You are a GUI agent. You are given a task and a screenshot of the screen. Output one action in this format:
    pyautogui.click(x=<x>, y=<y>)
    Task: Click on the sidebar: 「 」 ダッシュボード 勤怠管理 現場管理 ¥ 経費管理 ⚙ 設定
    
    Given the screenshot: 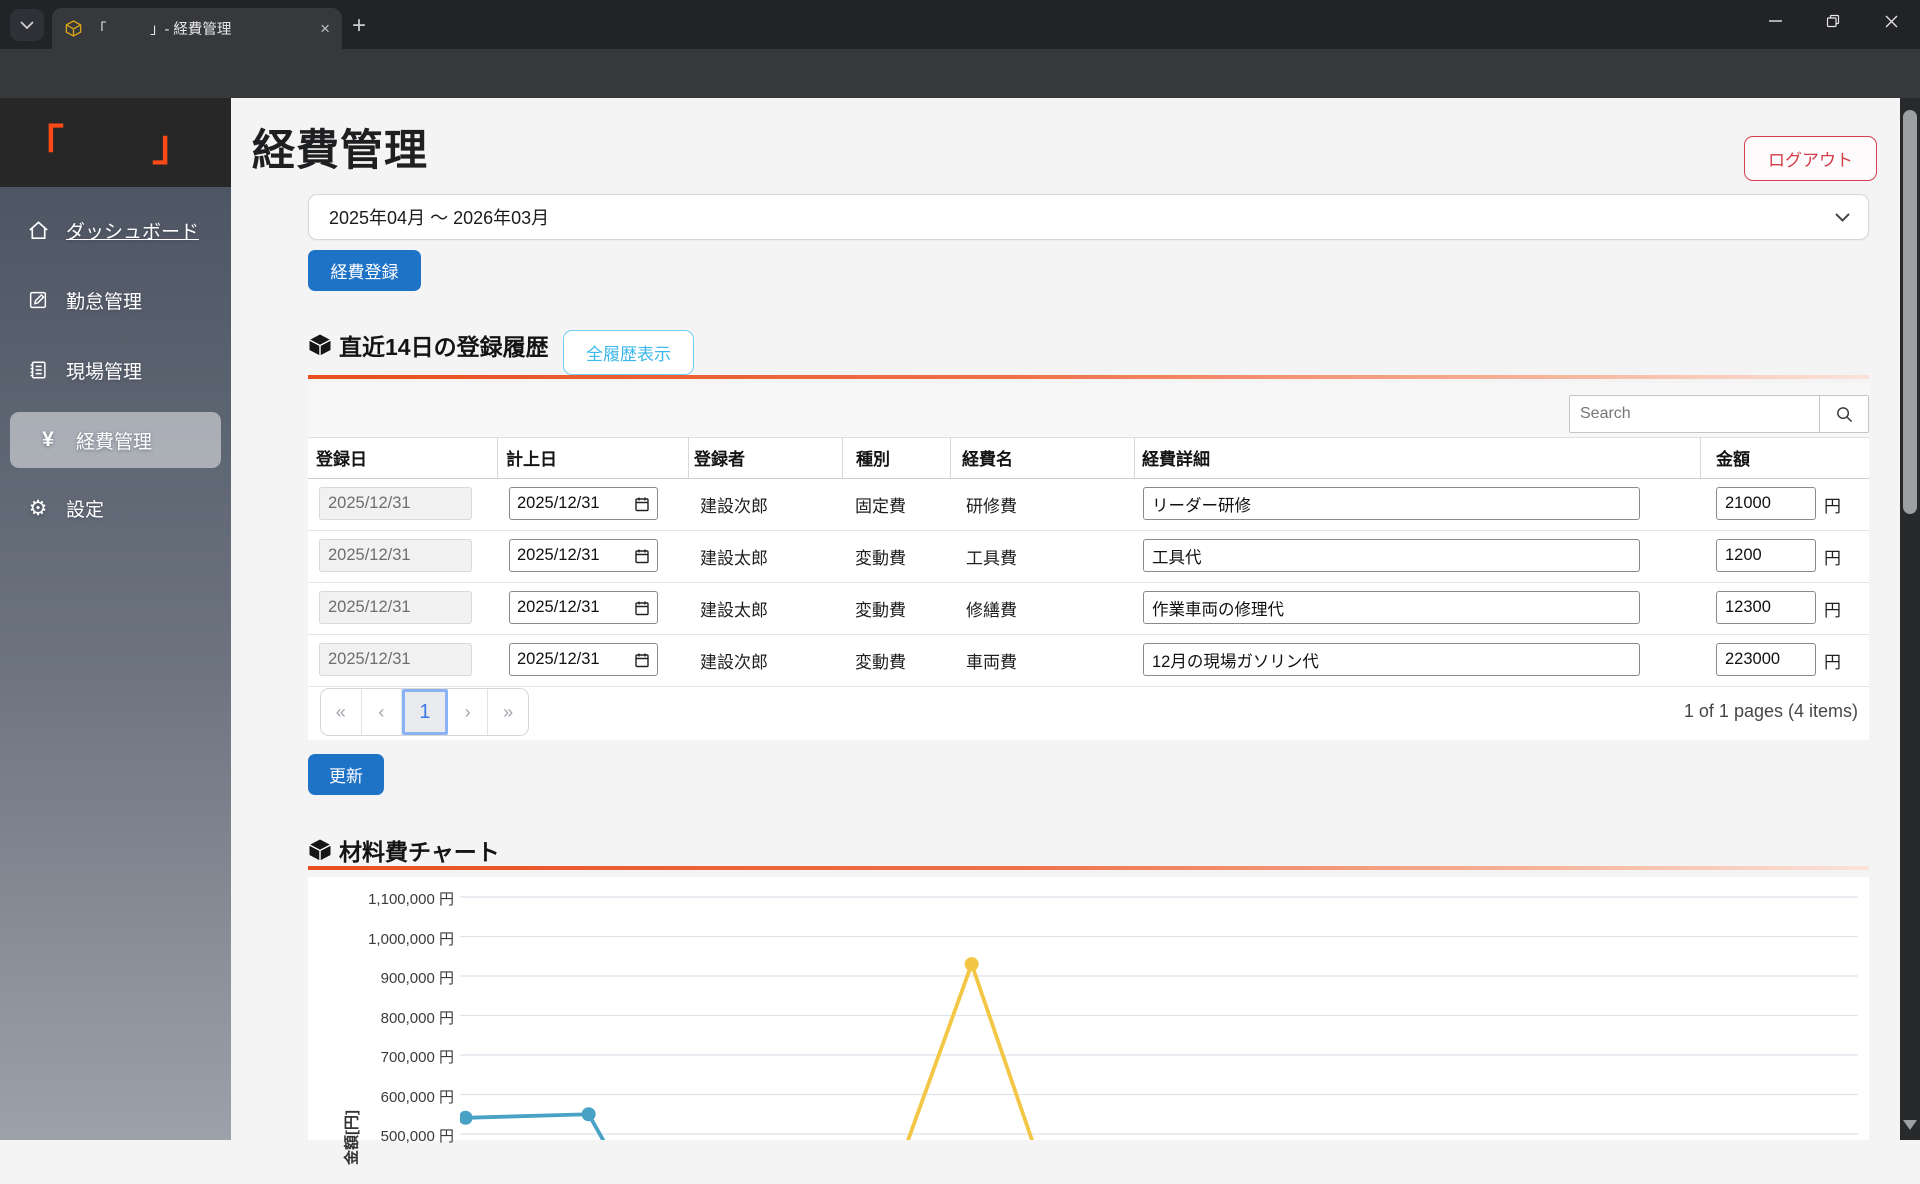 What is the action you would take?
    pyautogui.click(x=115, y=619)
    